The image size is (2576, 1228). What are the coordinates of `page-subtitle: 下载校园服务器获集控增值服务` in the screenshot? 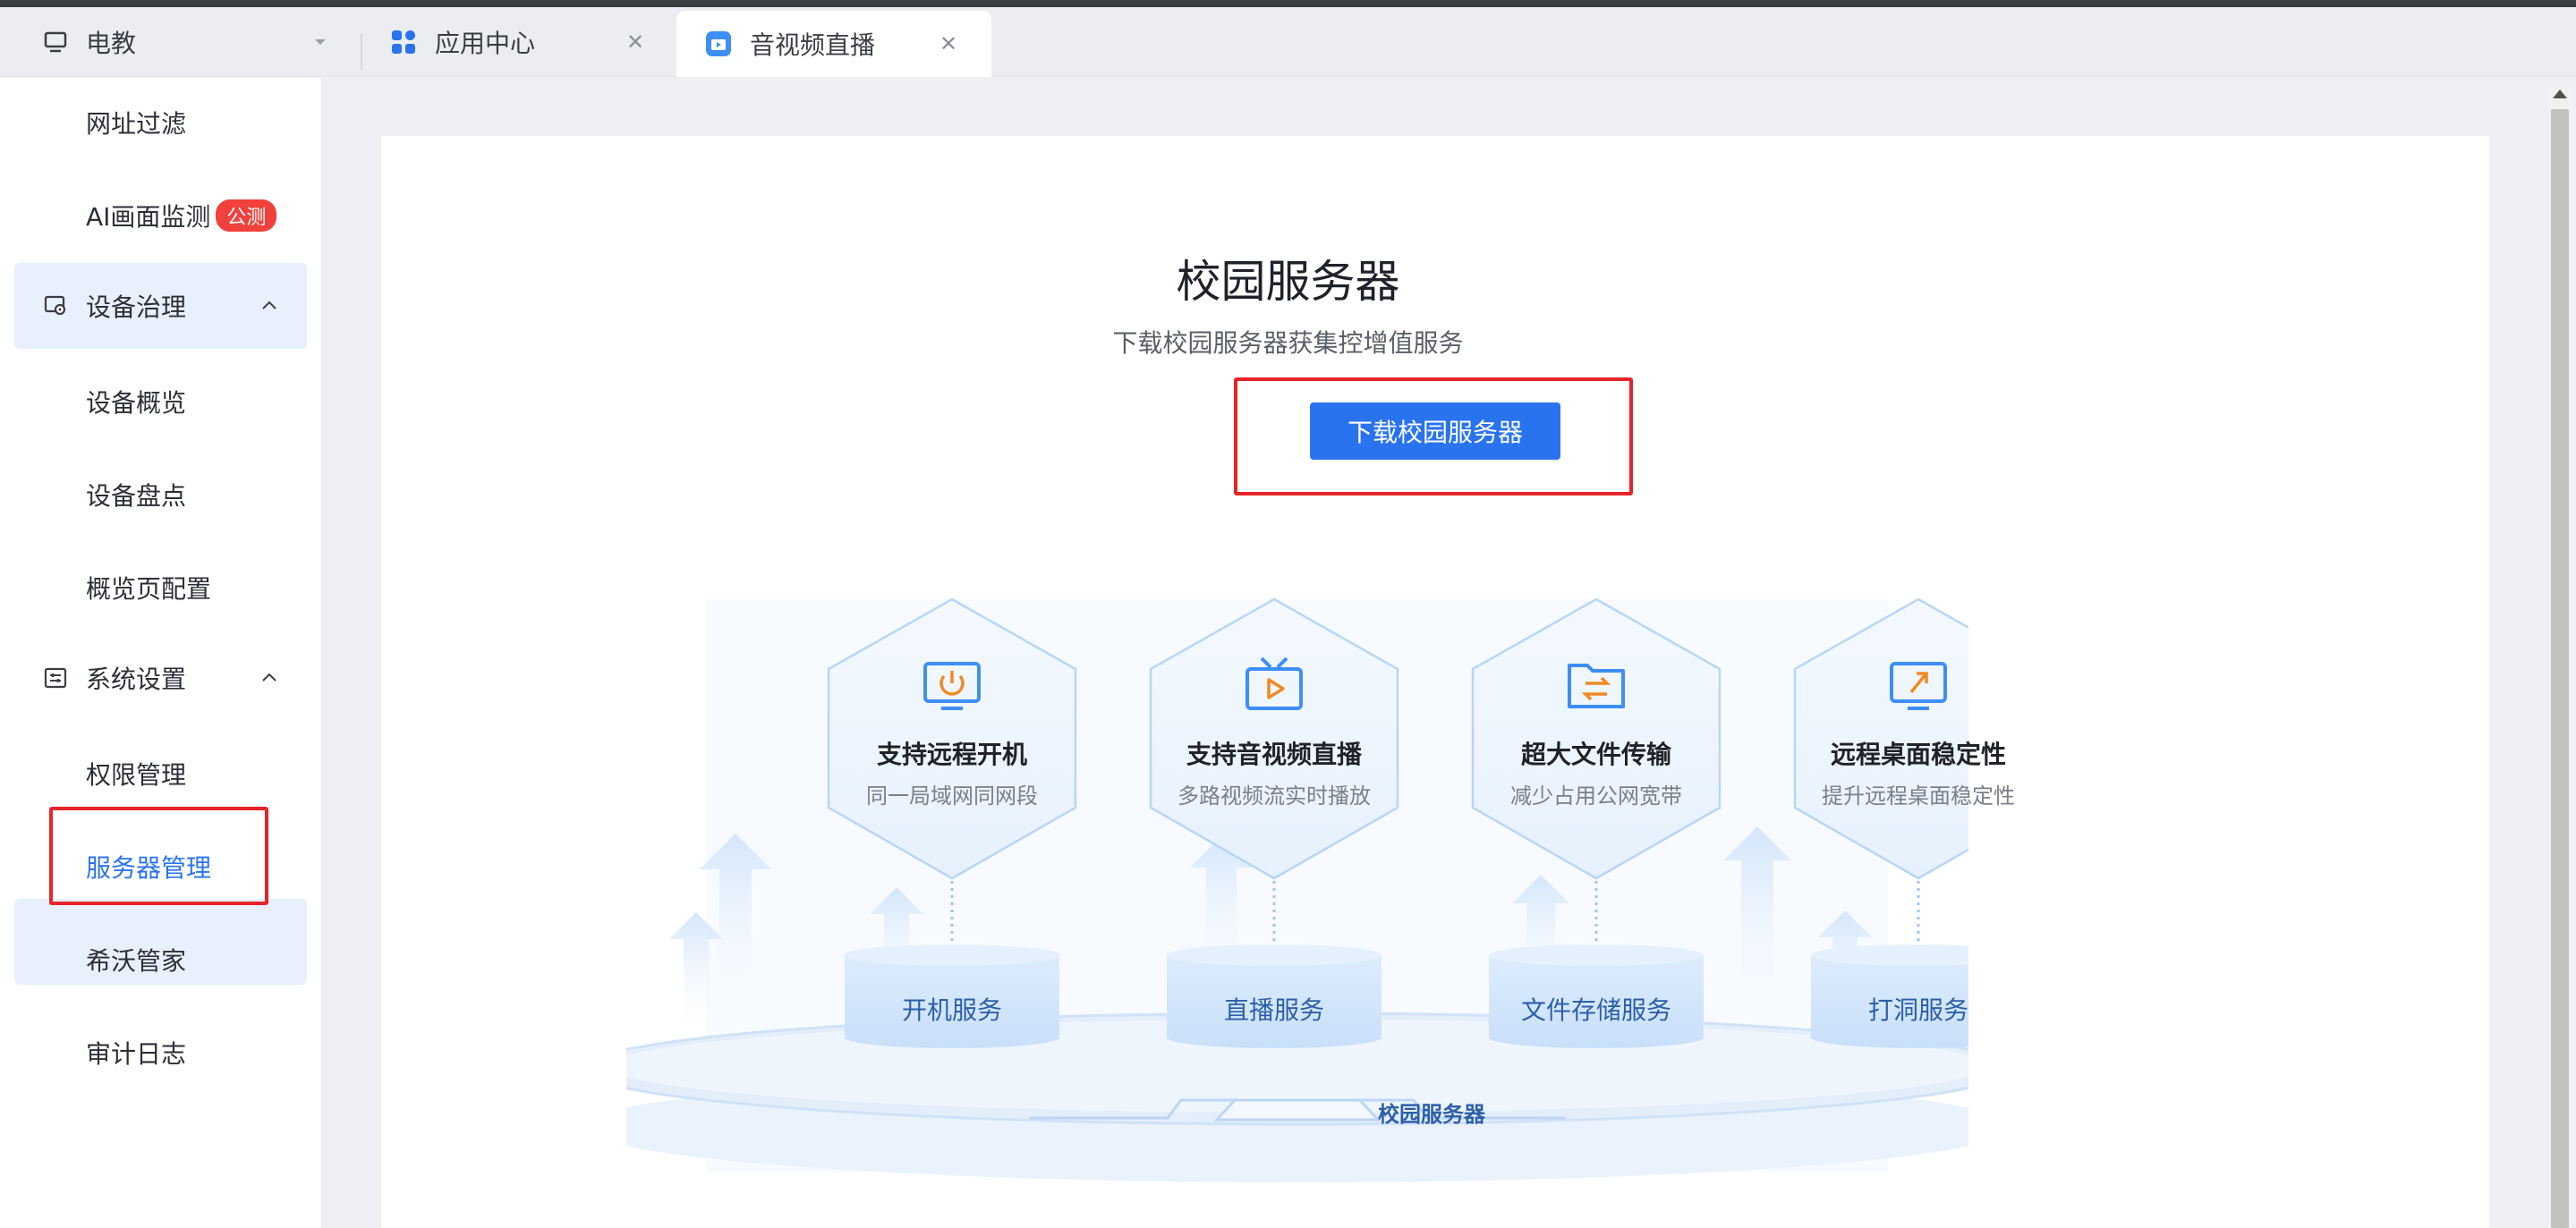 It's located at (1288, 343).